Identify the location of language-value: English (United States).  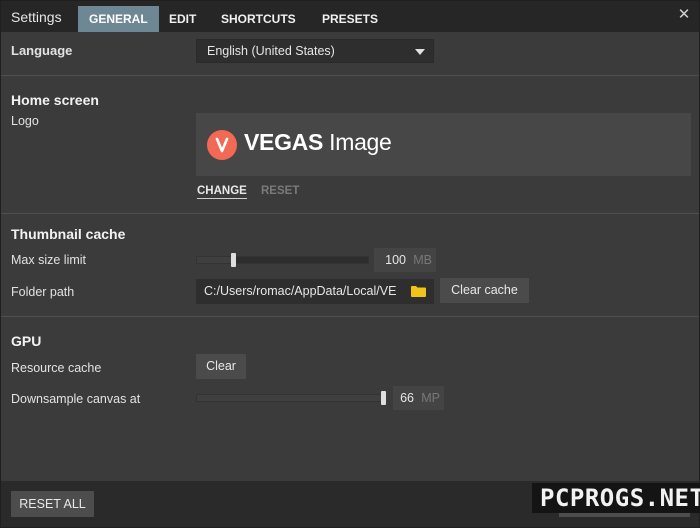
(271, 51).